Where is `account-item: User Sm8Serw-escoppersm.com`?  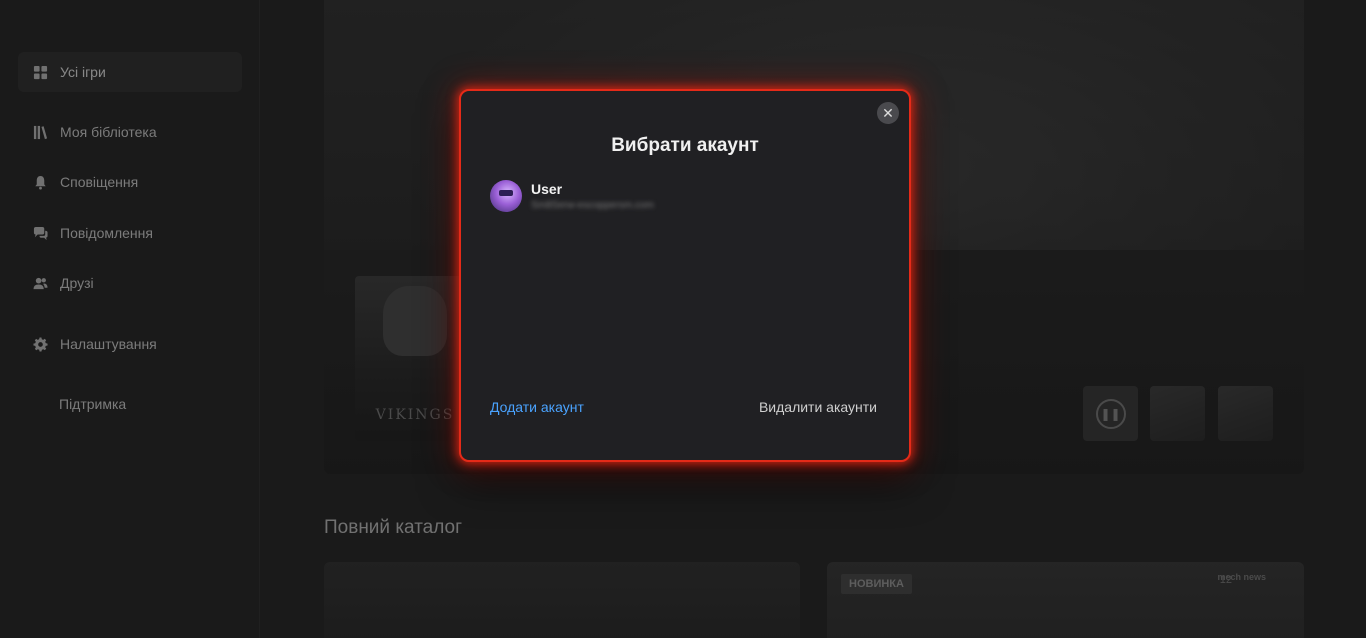 account-item: User Sm8Serw-escoppersm.com is located at coordinates (572, 196).